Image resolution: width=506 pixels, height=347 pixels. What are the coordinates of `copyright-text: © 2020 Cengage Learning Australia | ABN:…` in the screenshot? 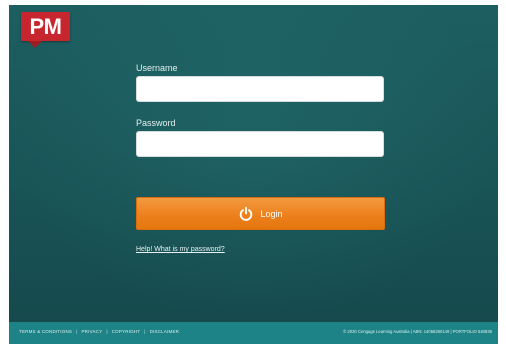 It's located at (417, 331).